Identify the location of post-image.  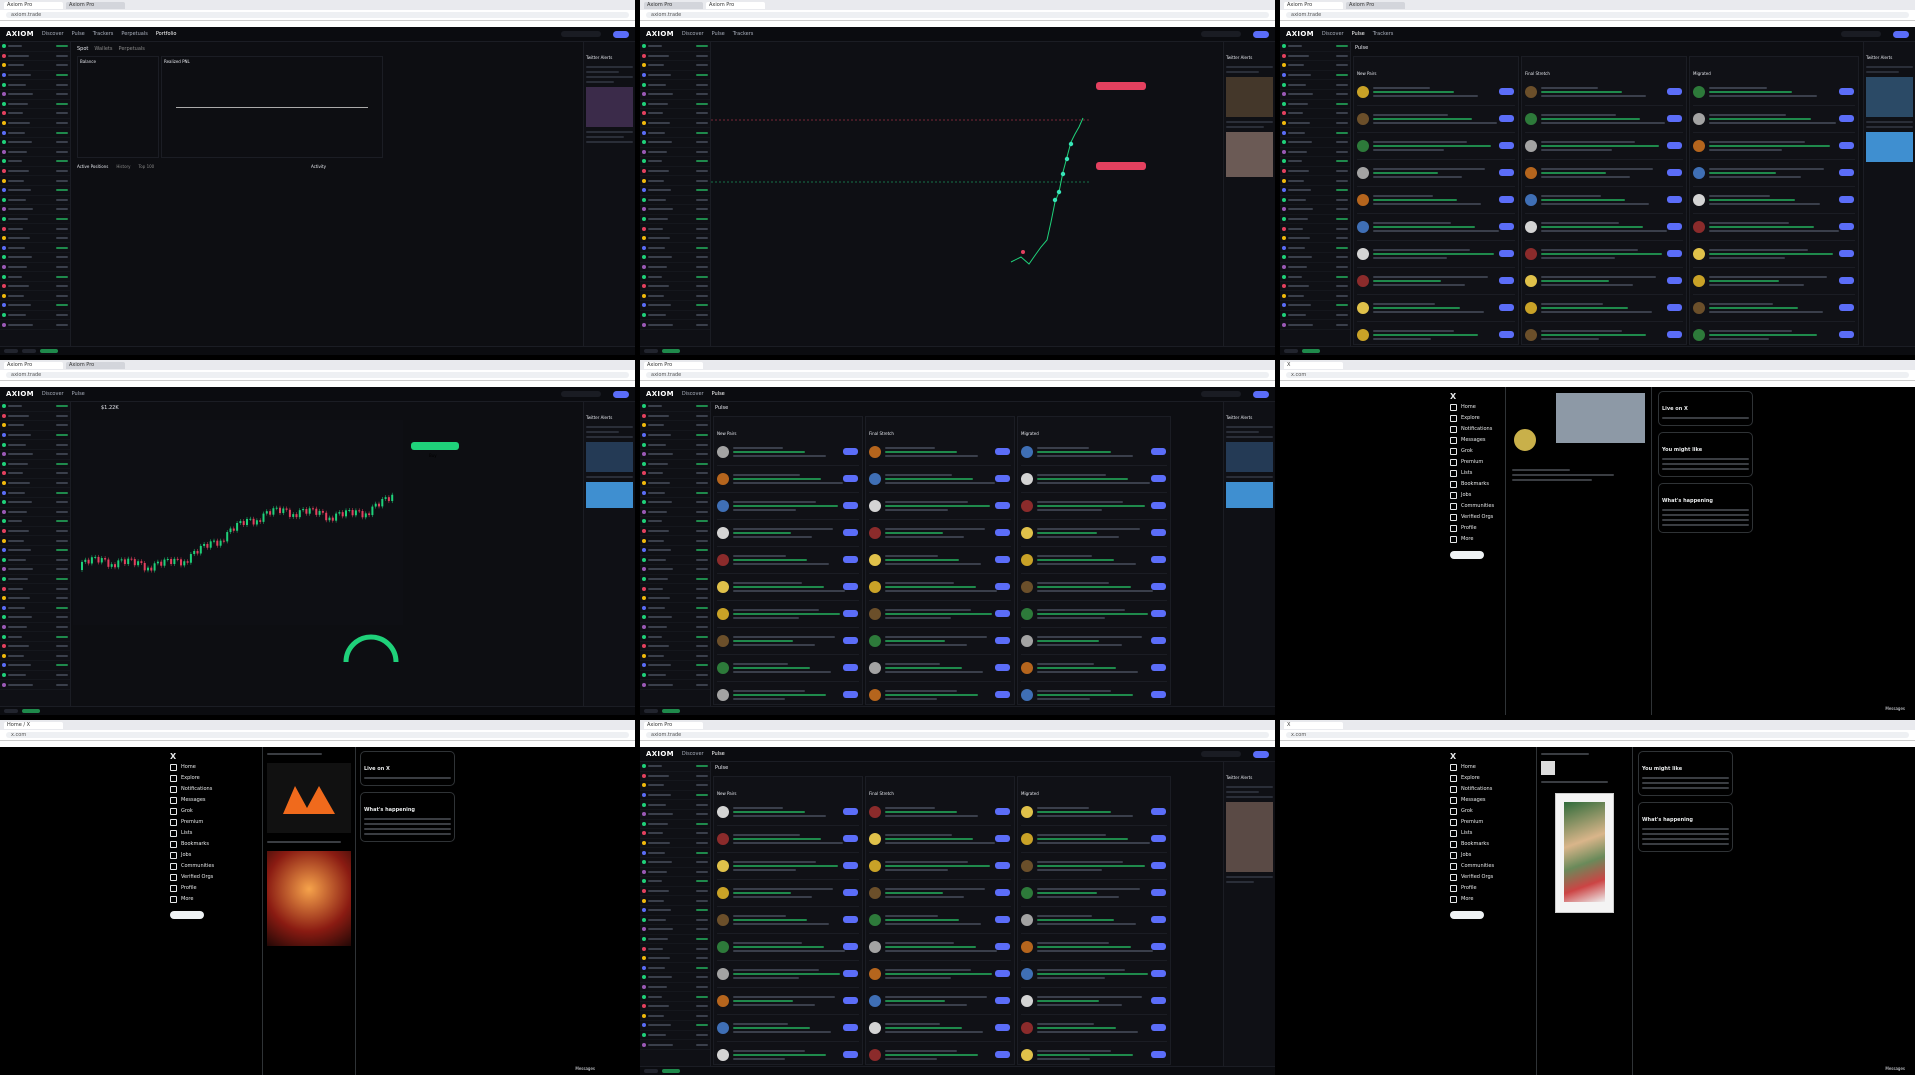
(1584, 853).